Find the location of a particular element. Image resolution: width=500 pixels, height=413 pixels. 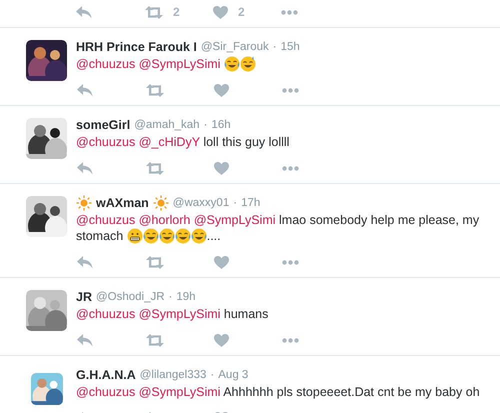

user-name: G.H.A.N.A is located at coordinates (106, 375).